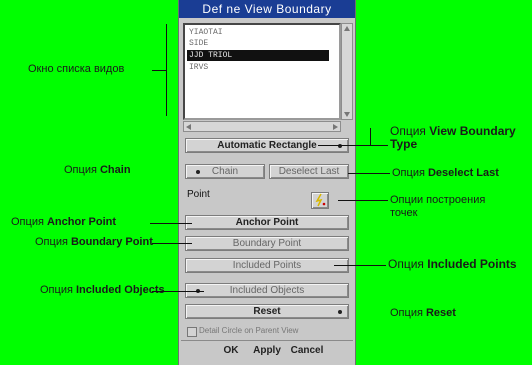 This screenshot has height=365, width=532. I want to click on boundary-point-button: Boundary Point, so click(267, 243).